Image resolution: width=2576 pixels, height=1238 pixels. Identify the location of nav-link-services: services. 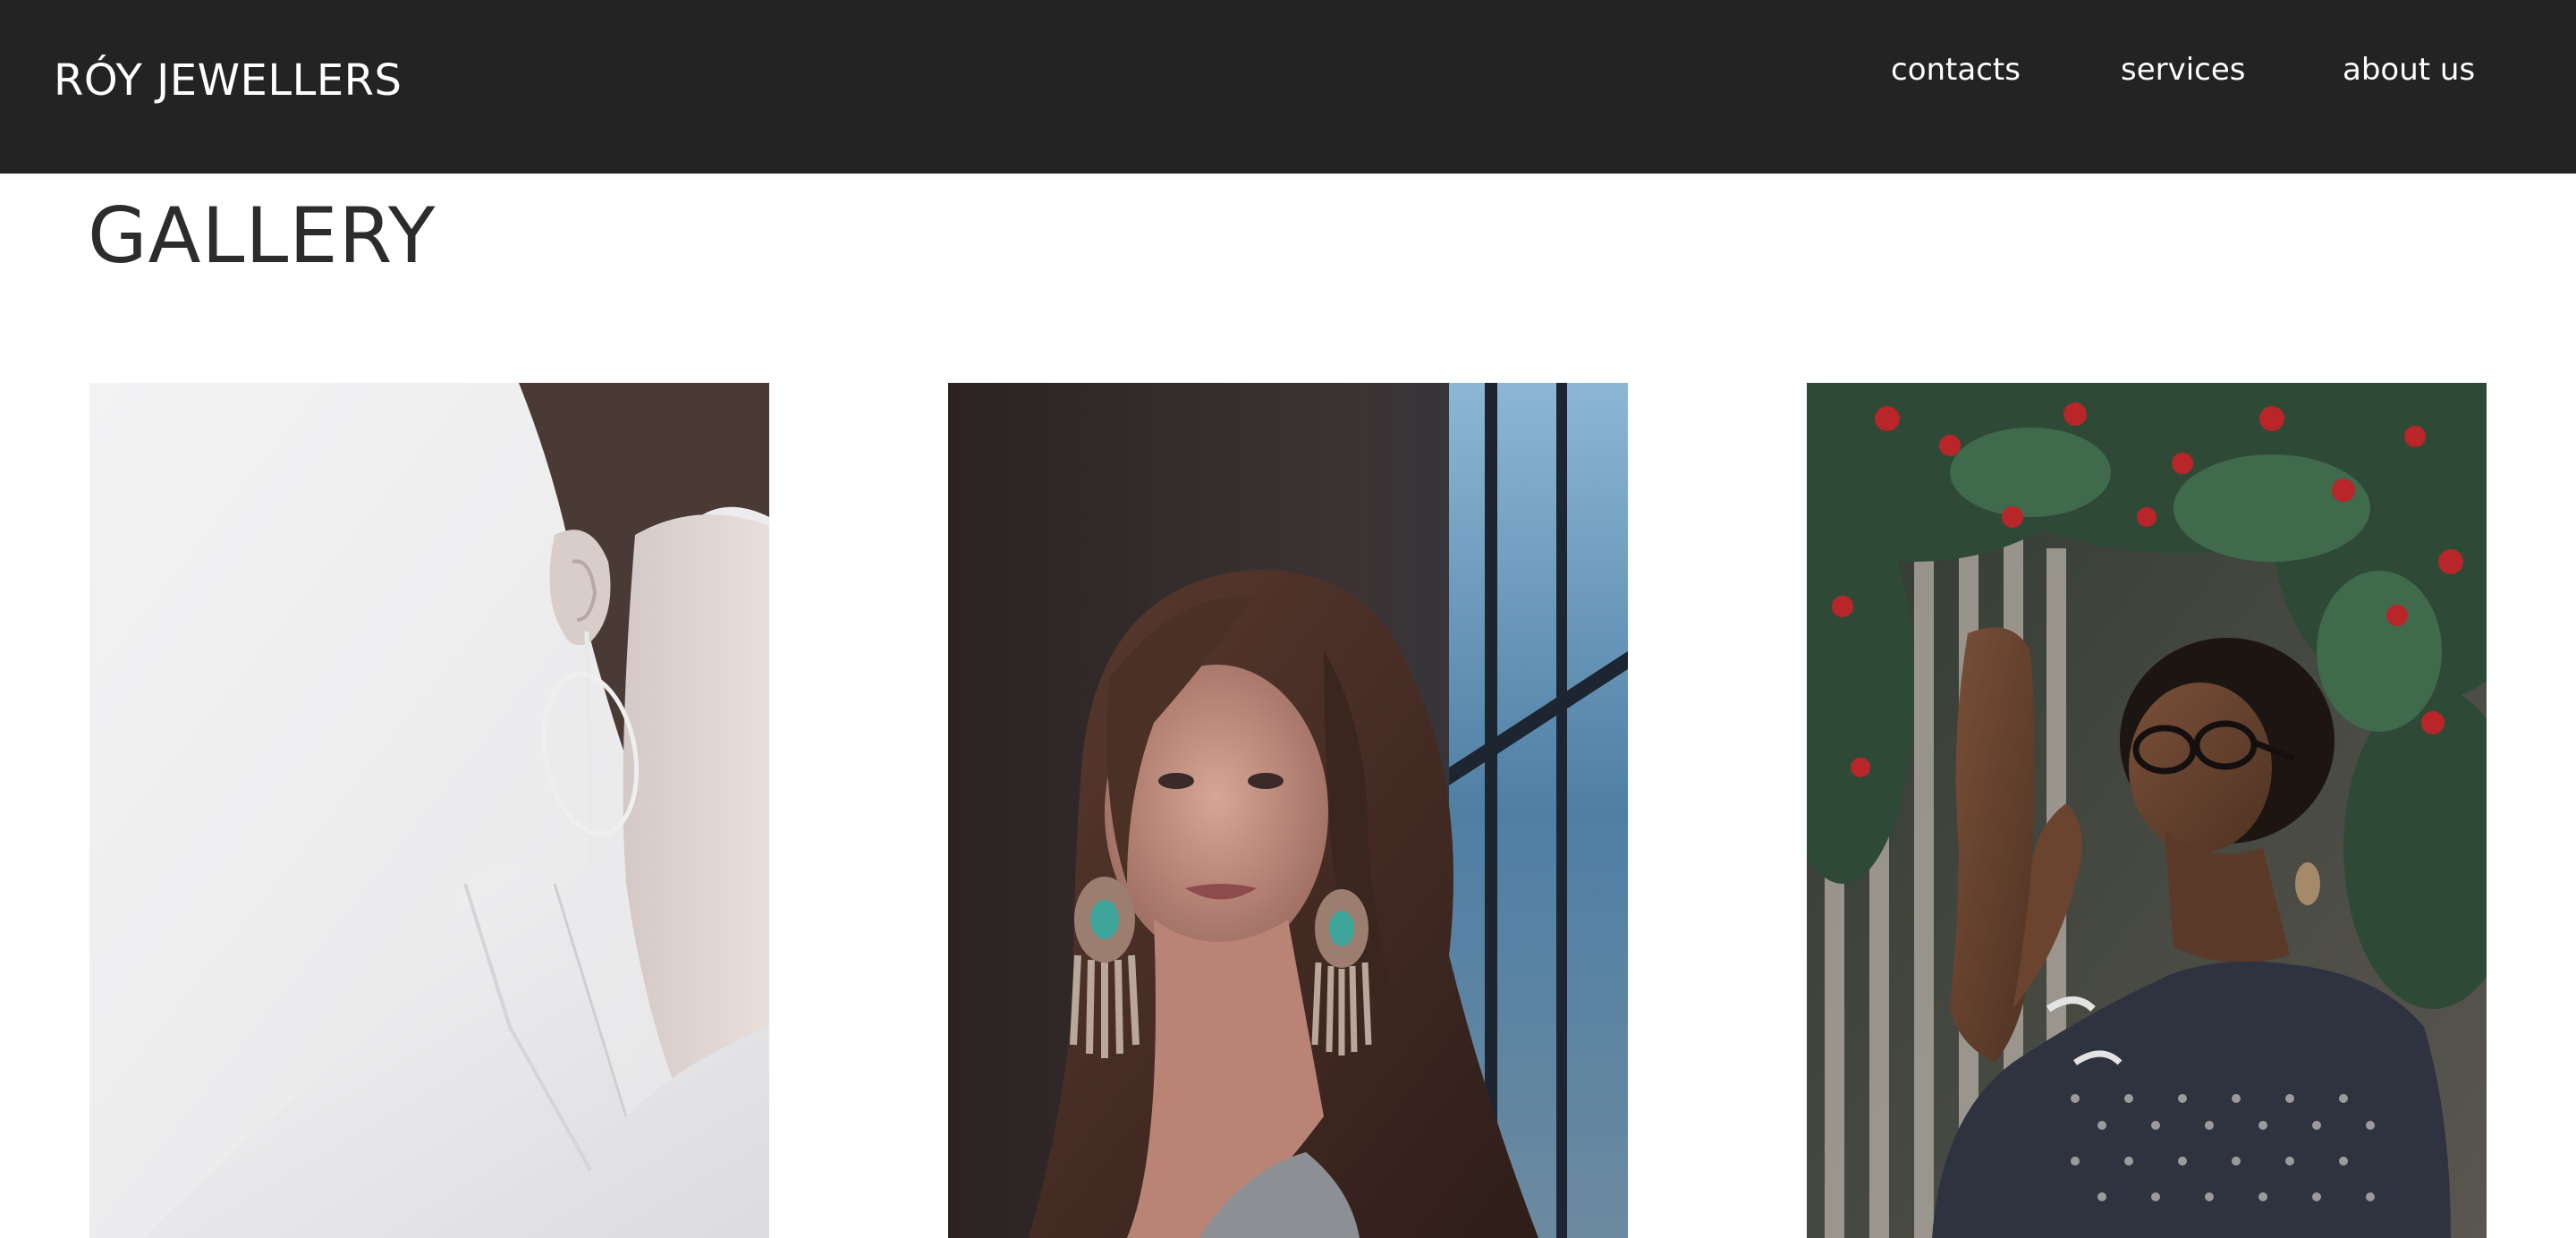
(2183, 69).